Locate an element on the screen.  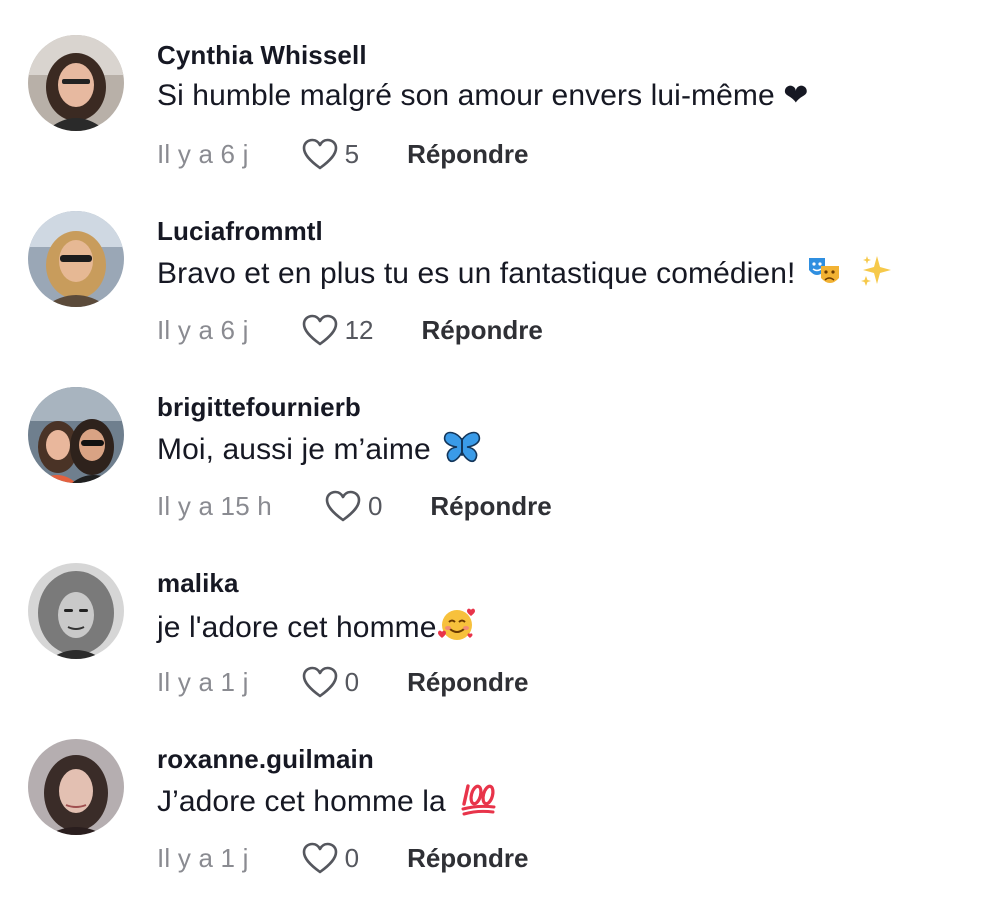
like-count: 12 is located at coordinates (359, 329).